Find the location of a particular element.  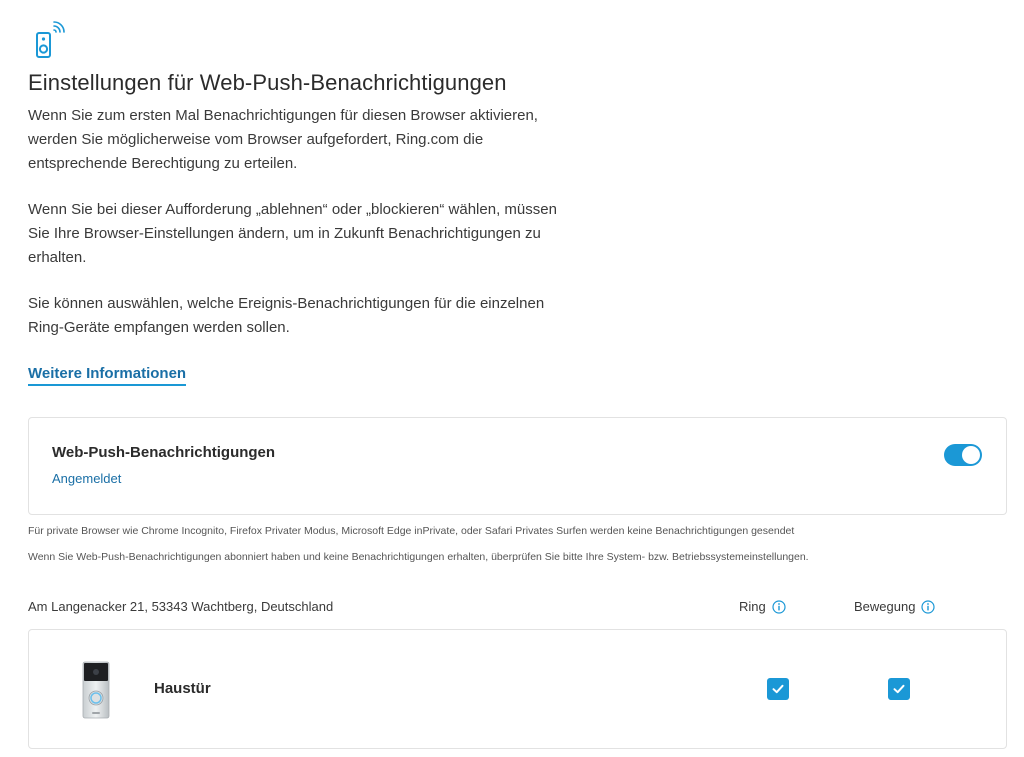

web-push-status: Angemeldet is located at coordinates (87, 478).